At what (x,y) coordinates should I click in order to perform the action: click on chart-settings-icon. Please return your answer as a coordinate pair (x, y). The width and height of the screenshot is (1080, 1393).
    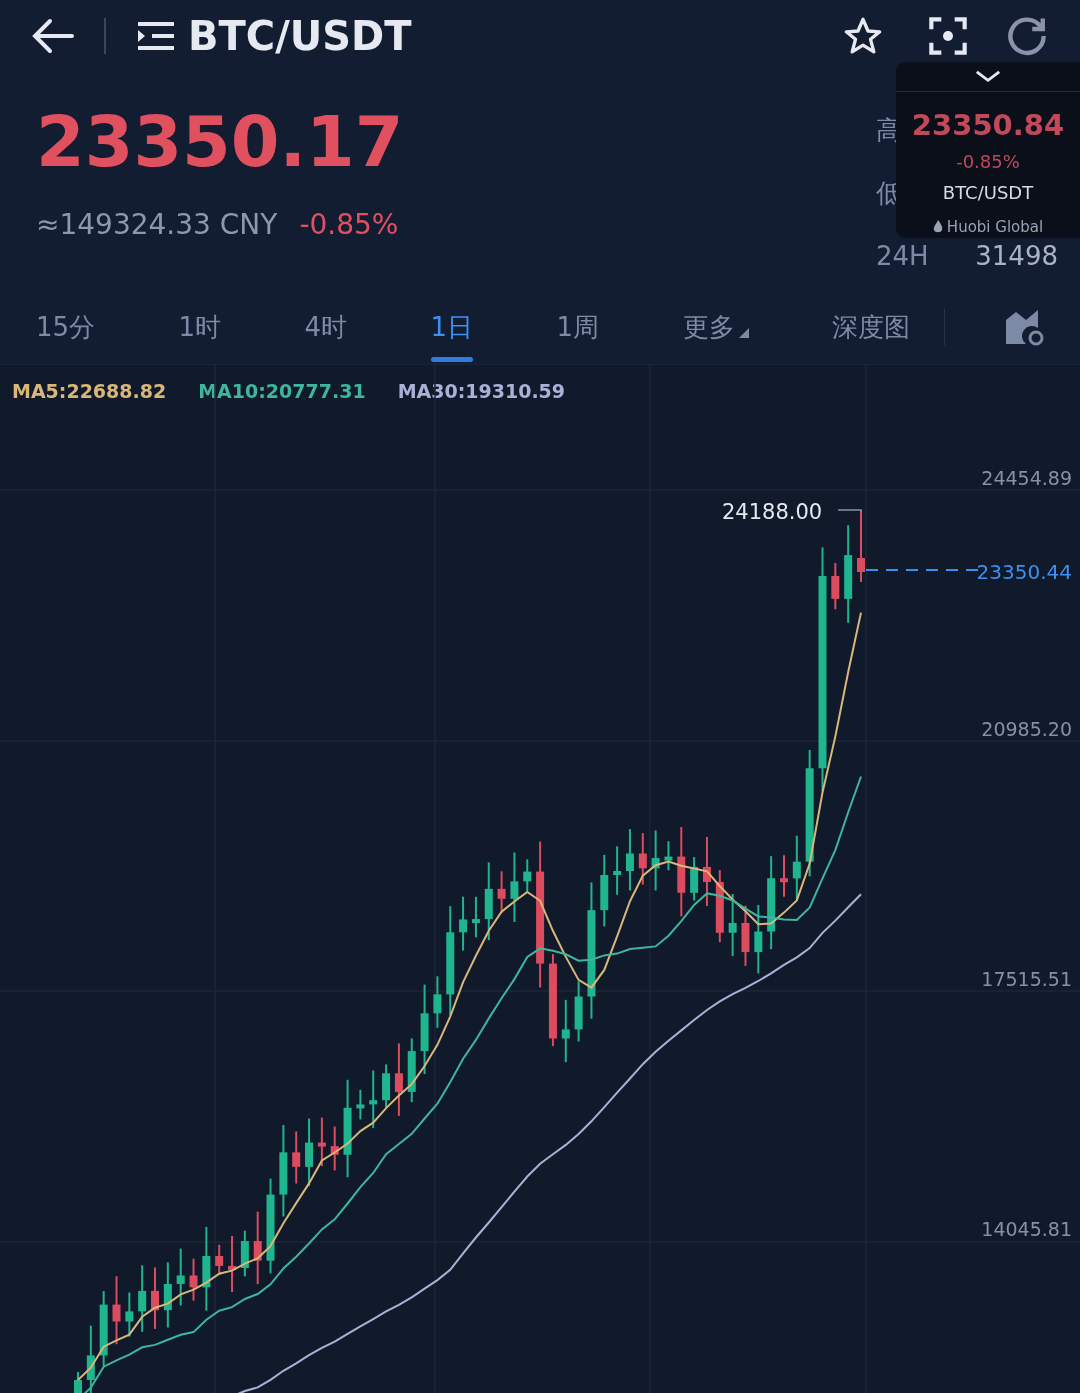
    Looking at the image, I should click on (1024, 327).